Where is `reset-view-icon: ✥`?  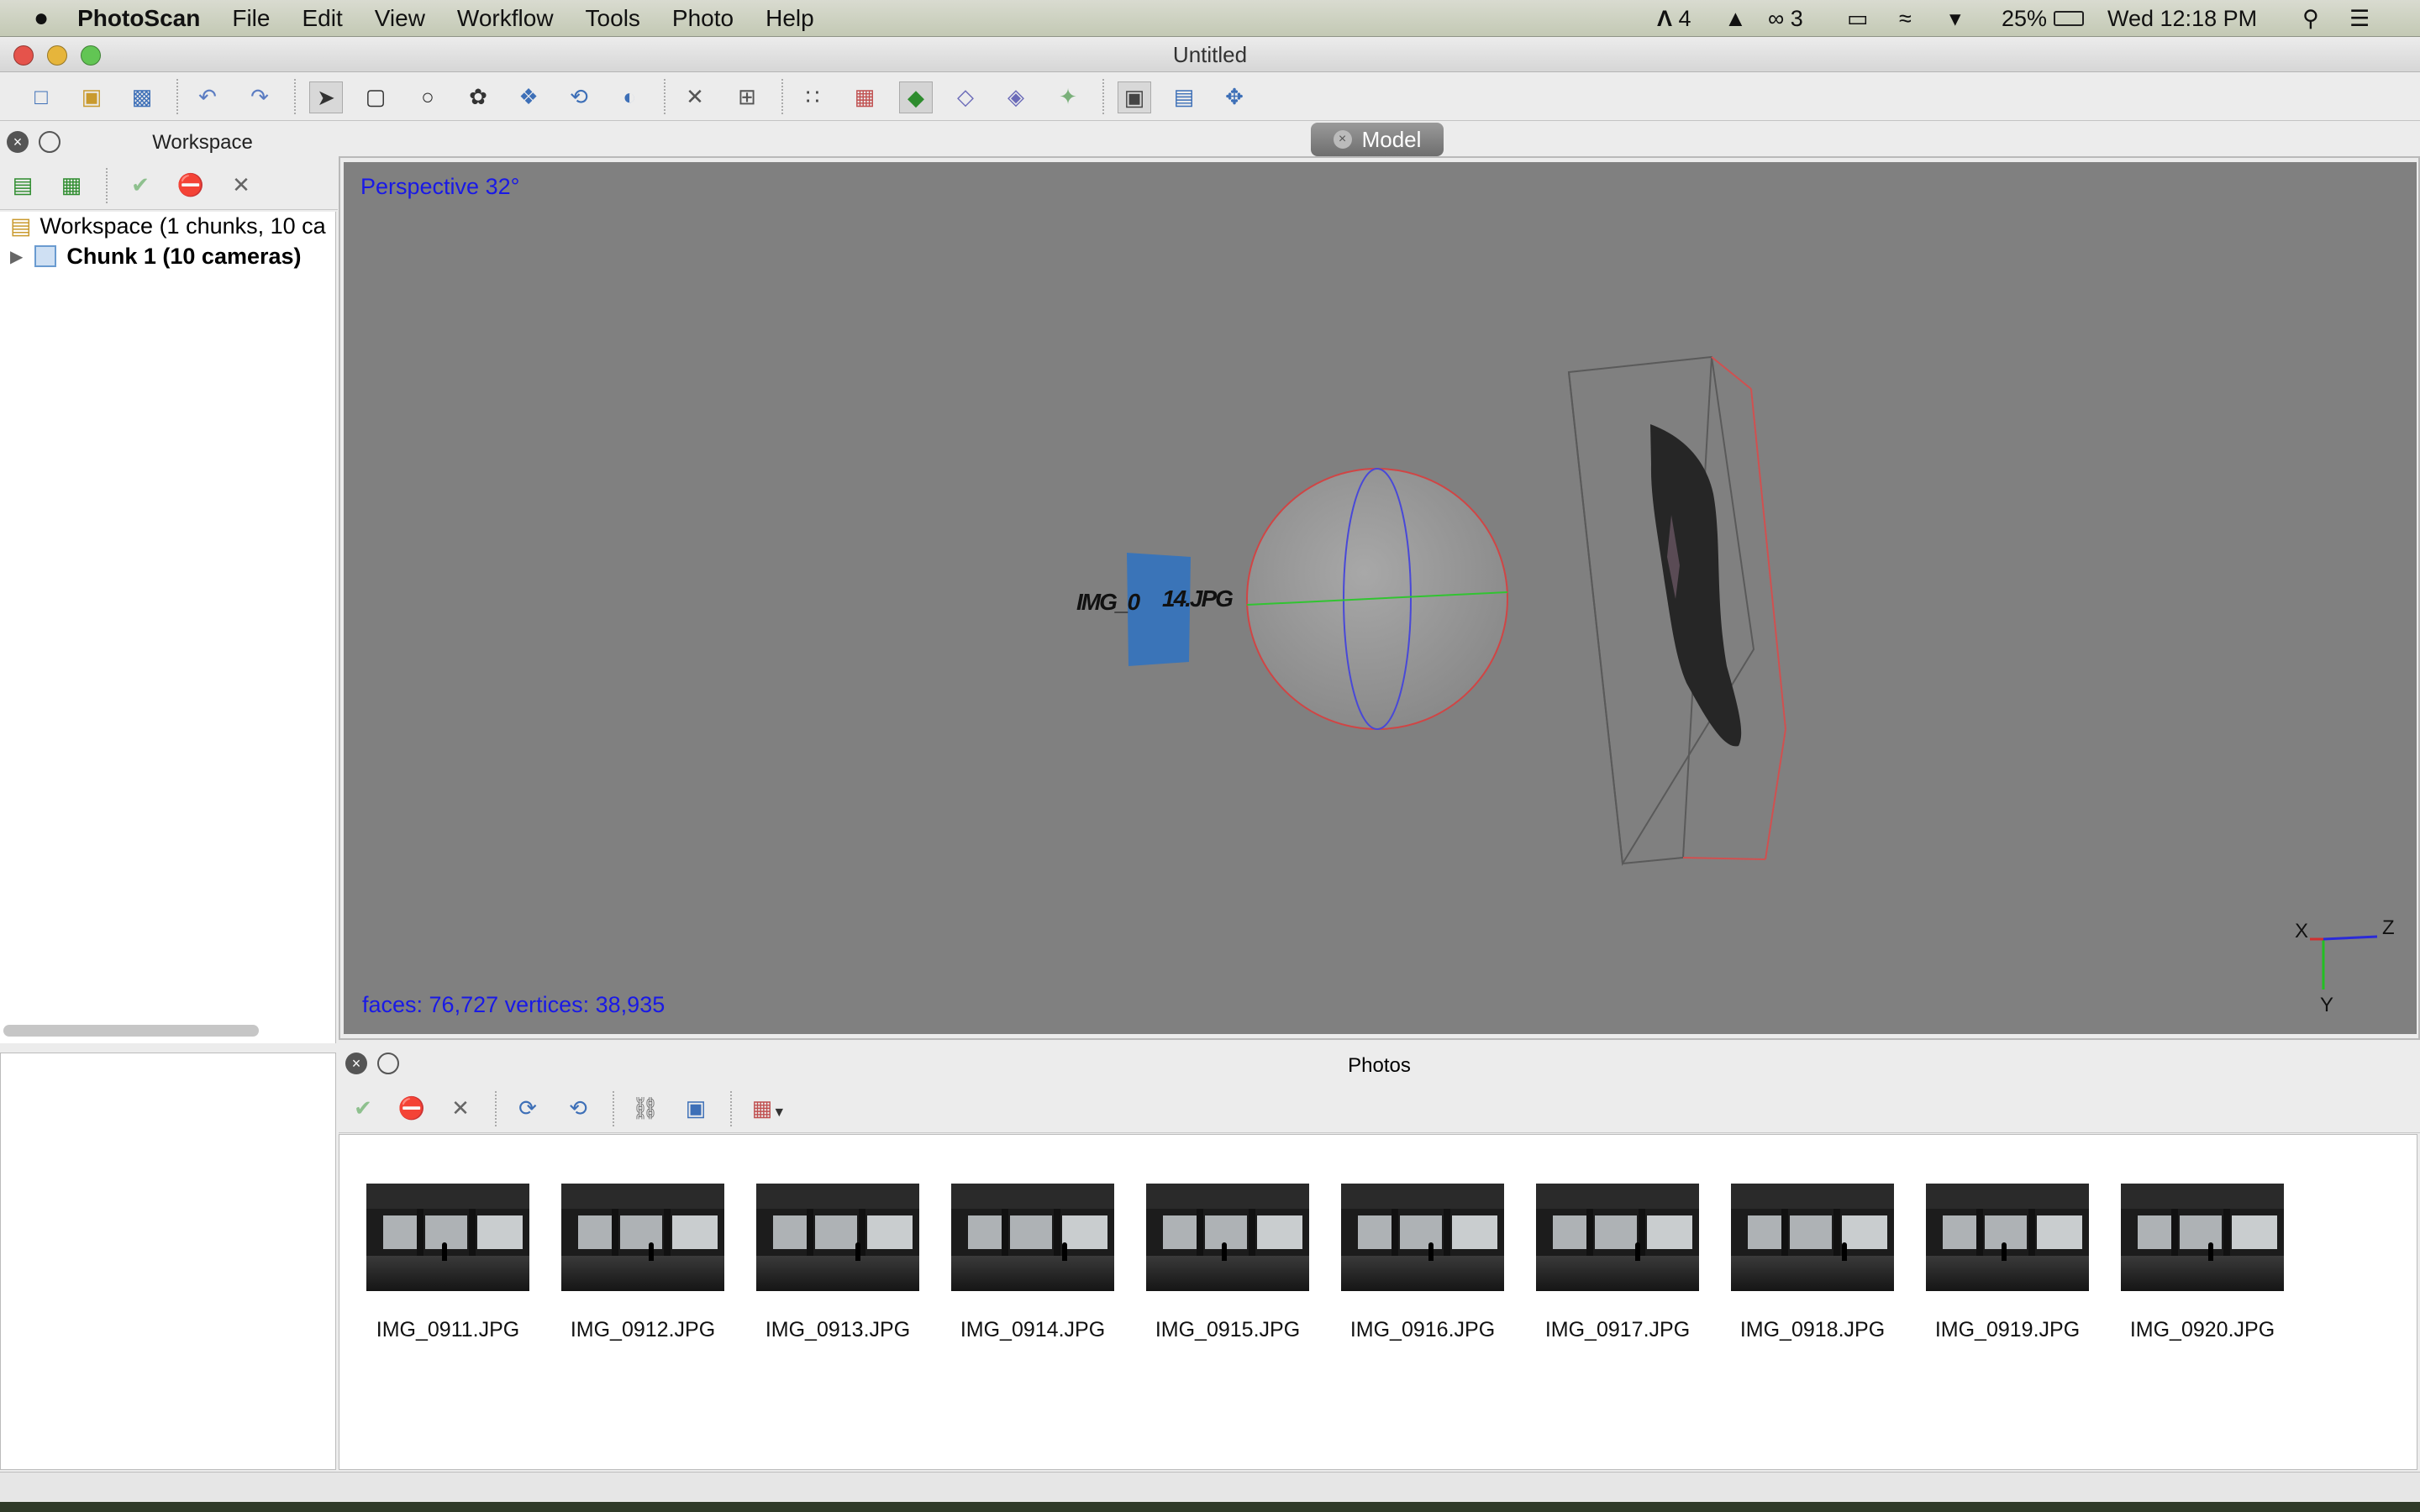
reset-view-icon: ✥ is located at coordinates (1234, 96).